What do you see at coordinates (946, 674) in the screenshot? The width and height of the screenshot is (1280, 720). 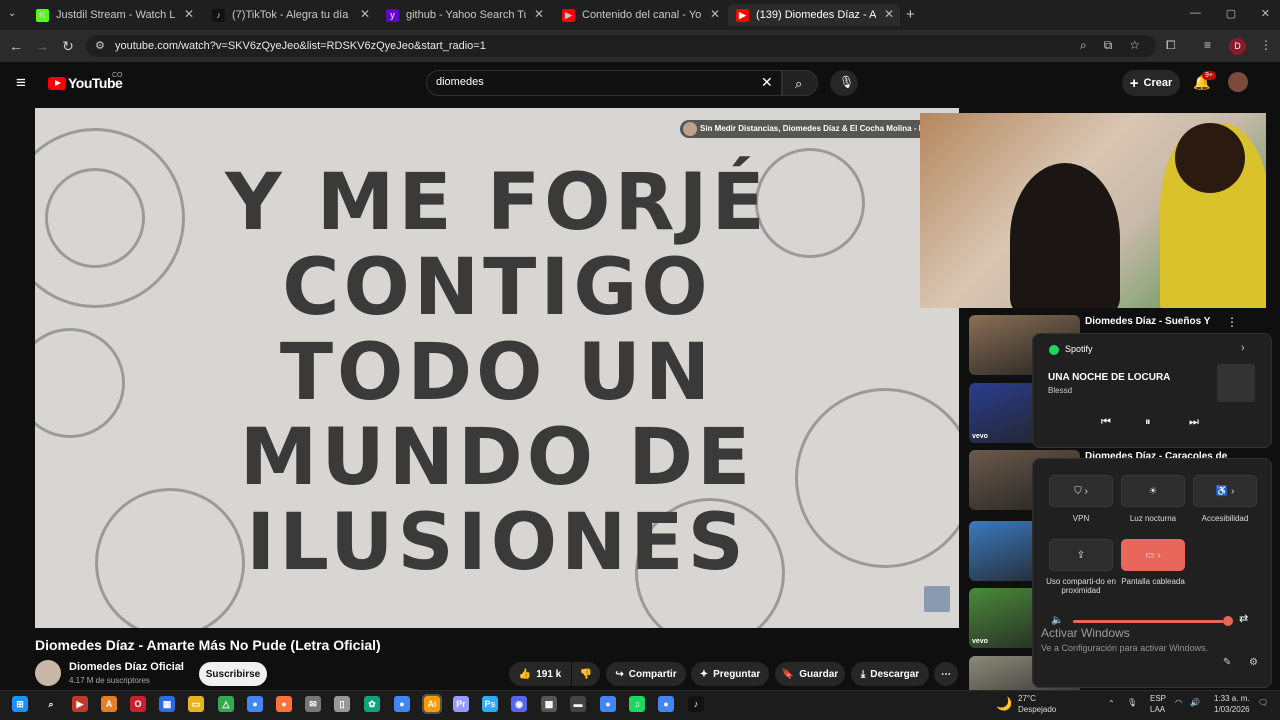 I see `more-actions-button: ⋯` at bounding box center [946, 674].